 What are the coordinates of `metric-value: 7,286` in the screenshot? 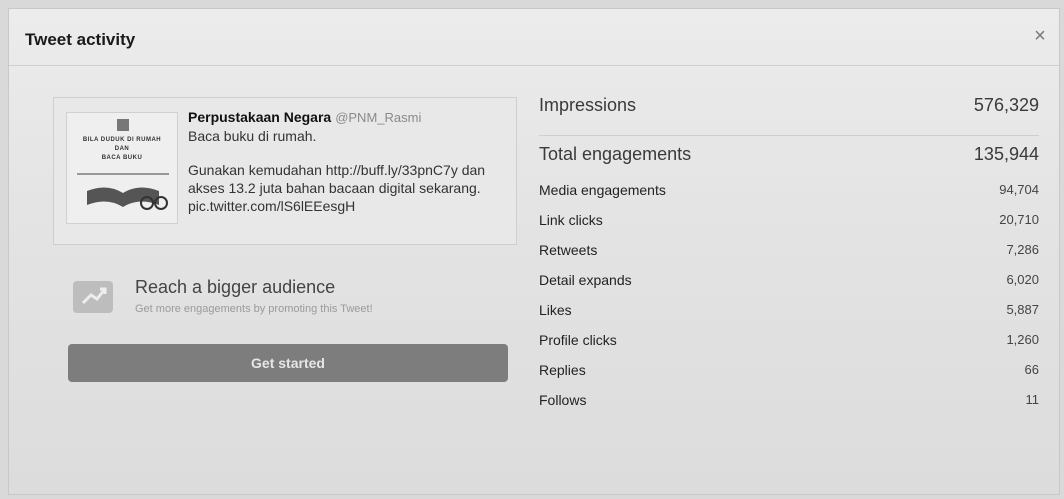 It's located at (1022, 249).